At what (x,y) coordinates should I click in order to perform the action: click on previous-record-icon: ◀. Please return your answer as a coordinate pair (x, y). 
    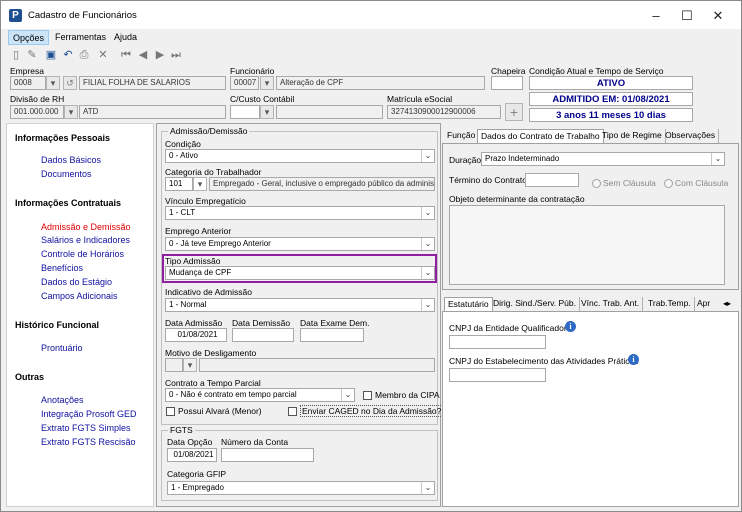
    Looking at the image, I should click on (143, 55).